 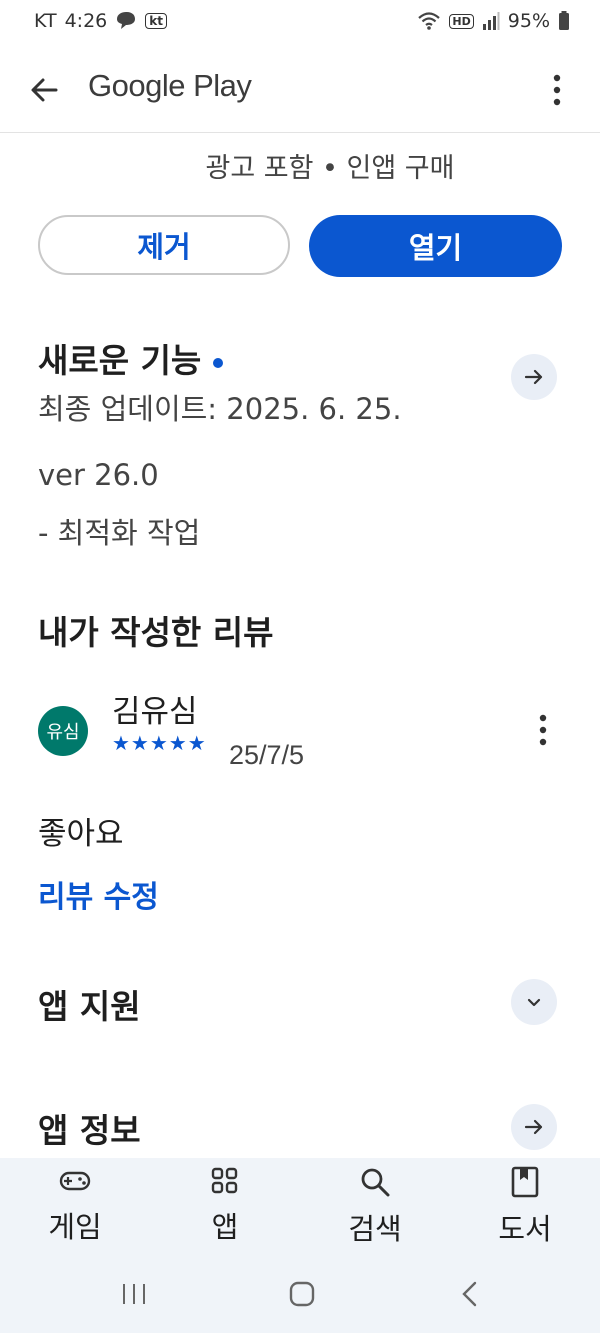 What do you see at coordinates (44, 90) in the screenshot?
I see `back-arrow-icon` at bounding box center [44, 90].